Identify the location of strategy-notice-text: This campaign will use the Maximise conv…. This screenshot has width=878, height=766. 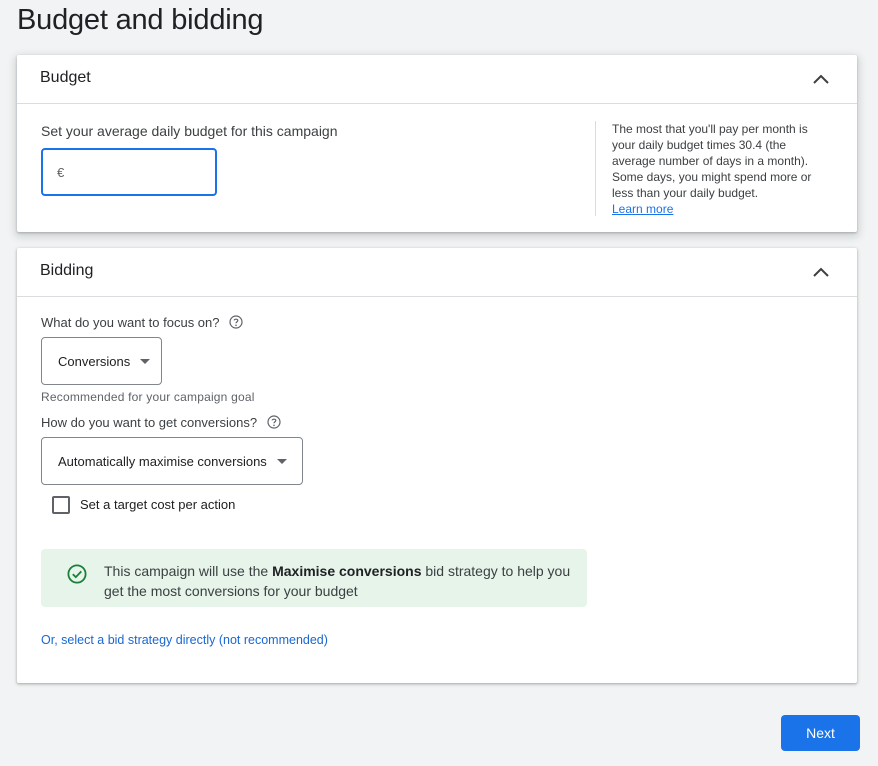
(339, 581).